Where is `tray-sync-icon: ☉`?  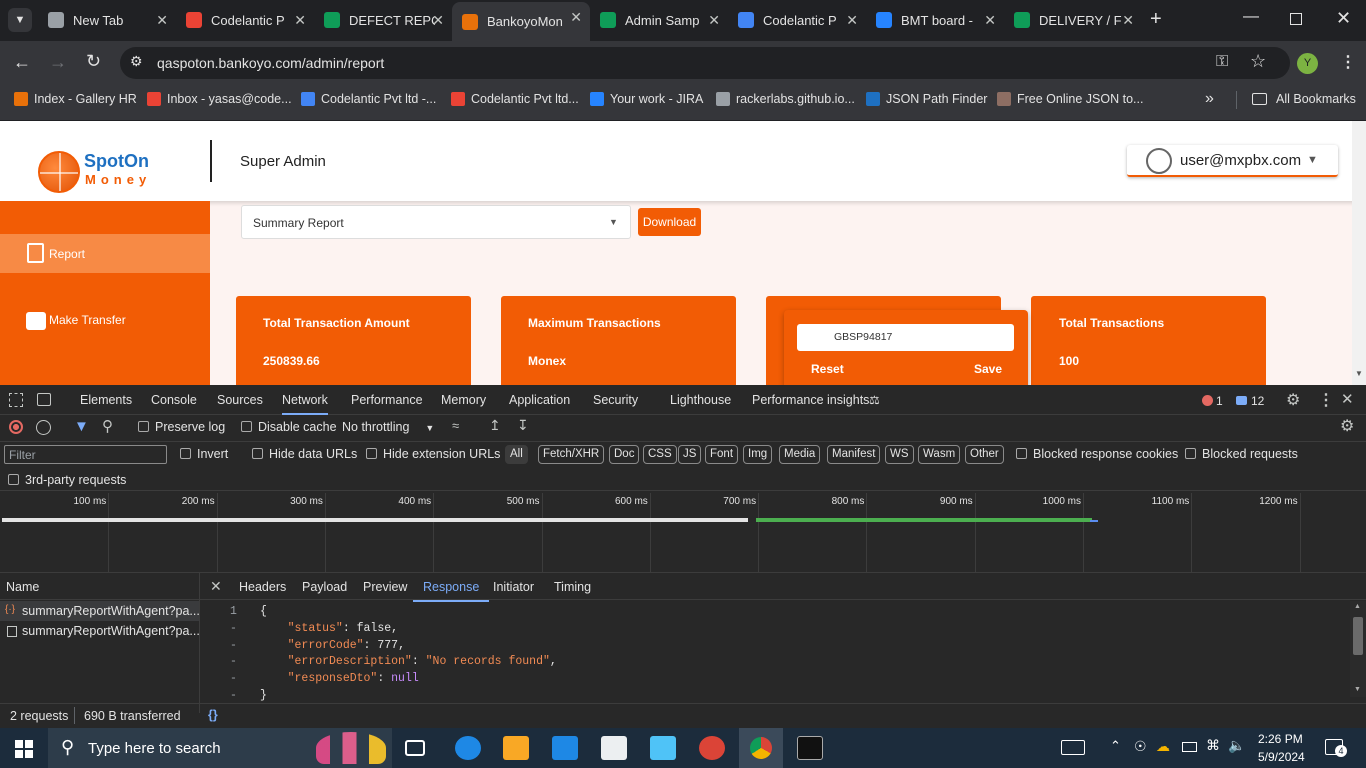 tray-sync-icon: ☉ is located at coordinates (1140, 746).